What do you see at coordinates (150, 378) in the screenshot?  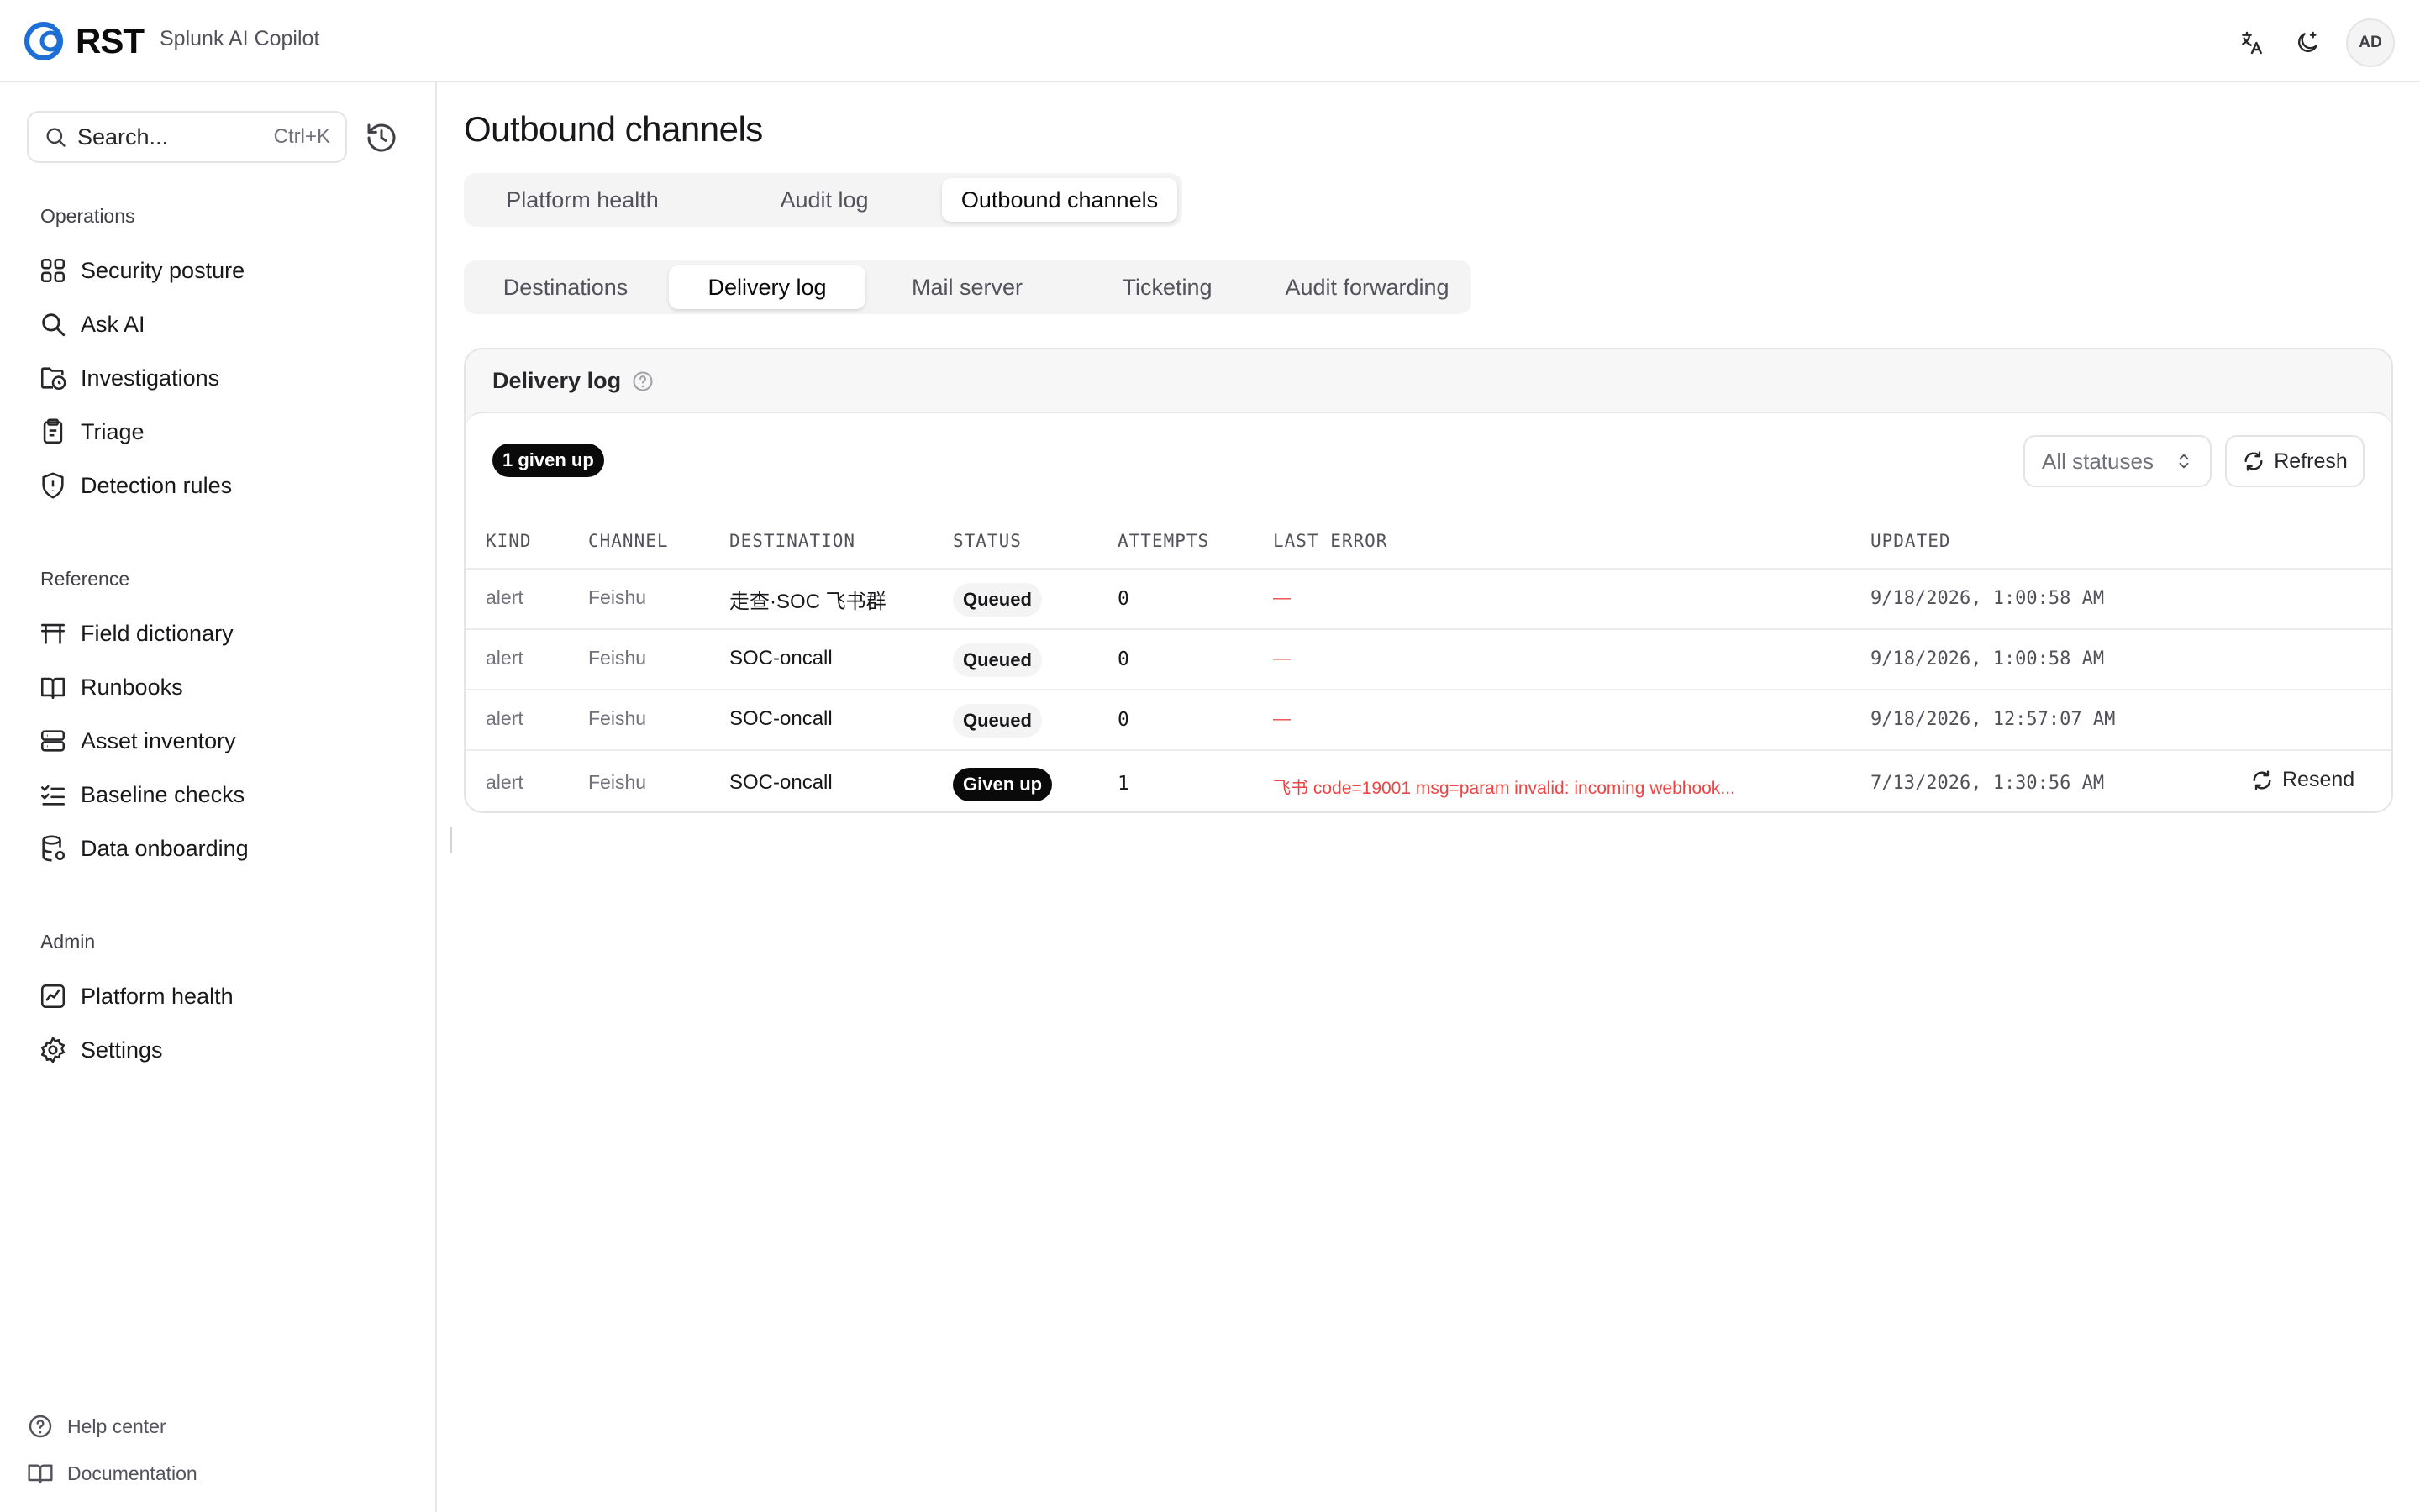 I see `sidebar-item-label: Investigations` at bounding box center [150, 378].